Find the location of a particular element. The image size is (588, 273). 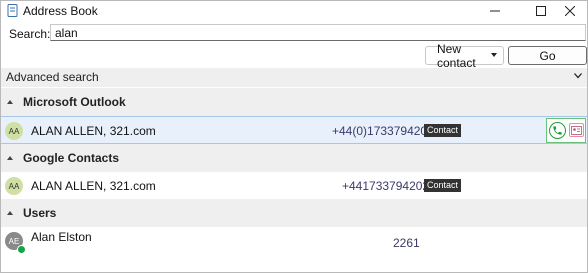

maximize-icon is located at coordinates (541, 11).